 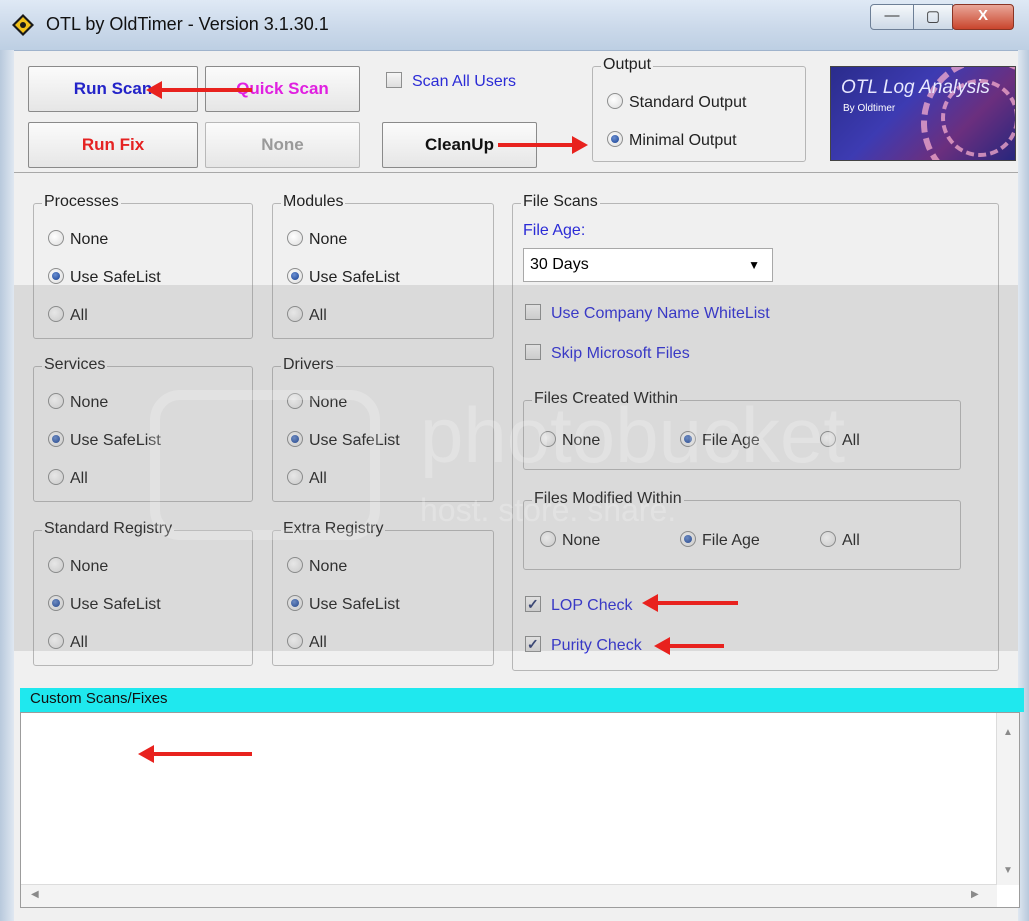 I want to click on processes-all-radio: All, so click(x=68, y=317).